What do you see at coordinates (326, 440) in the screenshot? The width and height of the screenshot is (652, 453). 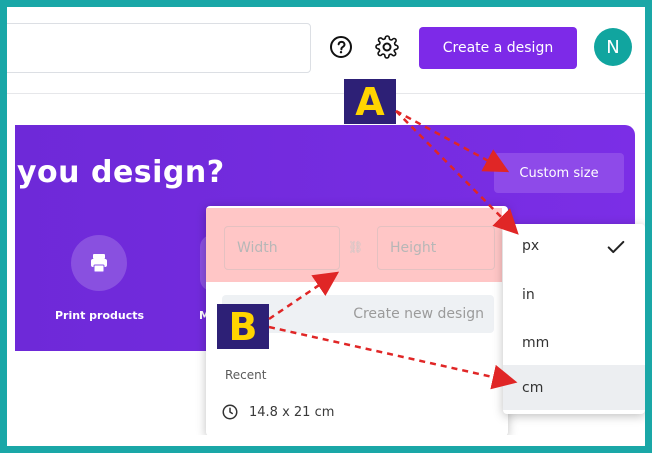 I see `bottom-edge` at bounding box center [326, 440].